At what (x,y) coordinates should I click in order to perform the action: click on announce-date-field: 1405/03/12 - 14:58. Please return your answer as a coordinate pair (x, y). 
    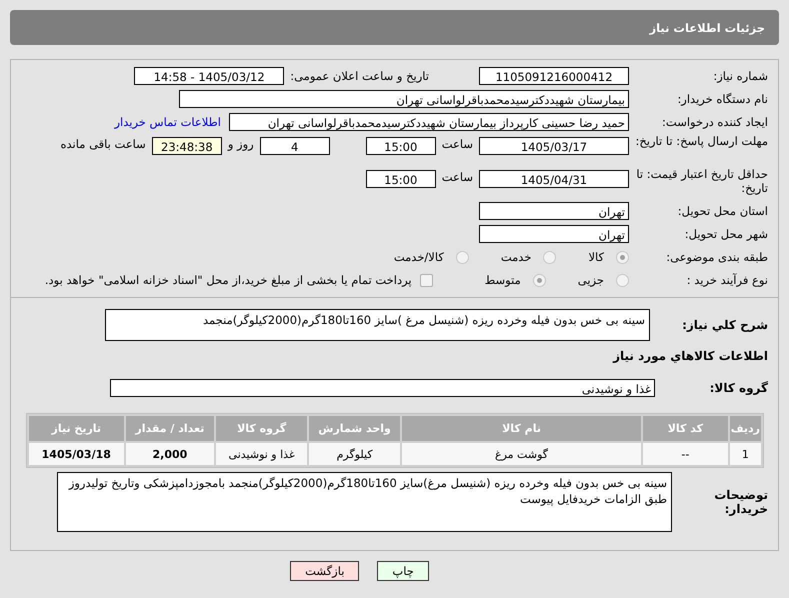
    Looking at the image, I should click on (209, 76).